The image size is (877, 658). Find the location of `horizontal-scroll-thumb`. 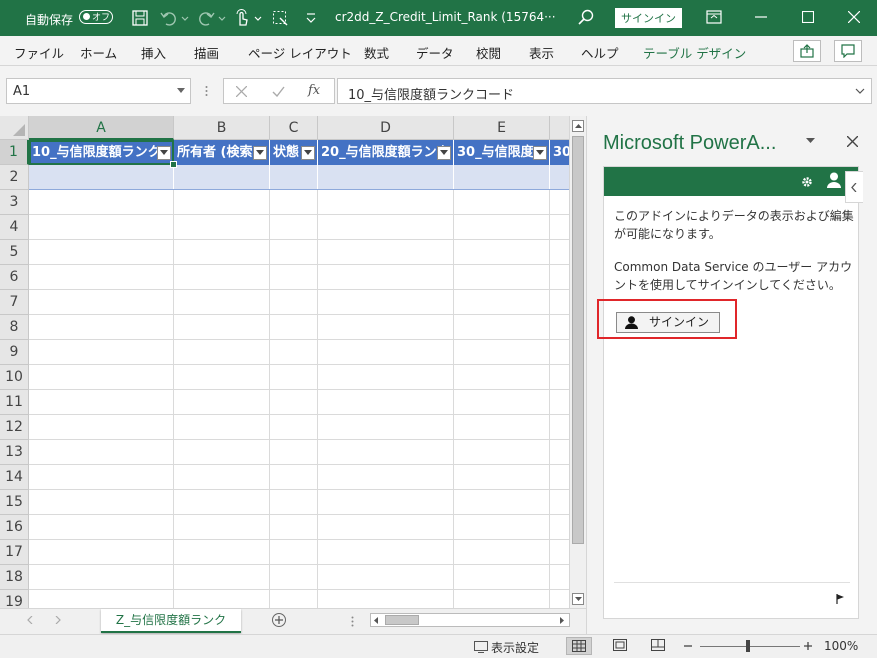

horizontal-scroll-thumb is located at coordinates (402, 620).